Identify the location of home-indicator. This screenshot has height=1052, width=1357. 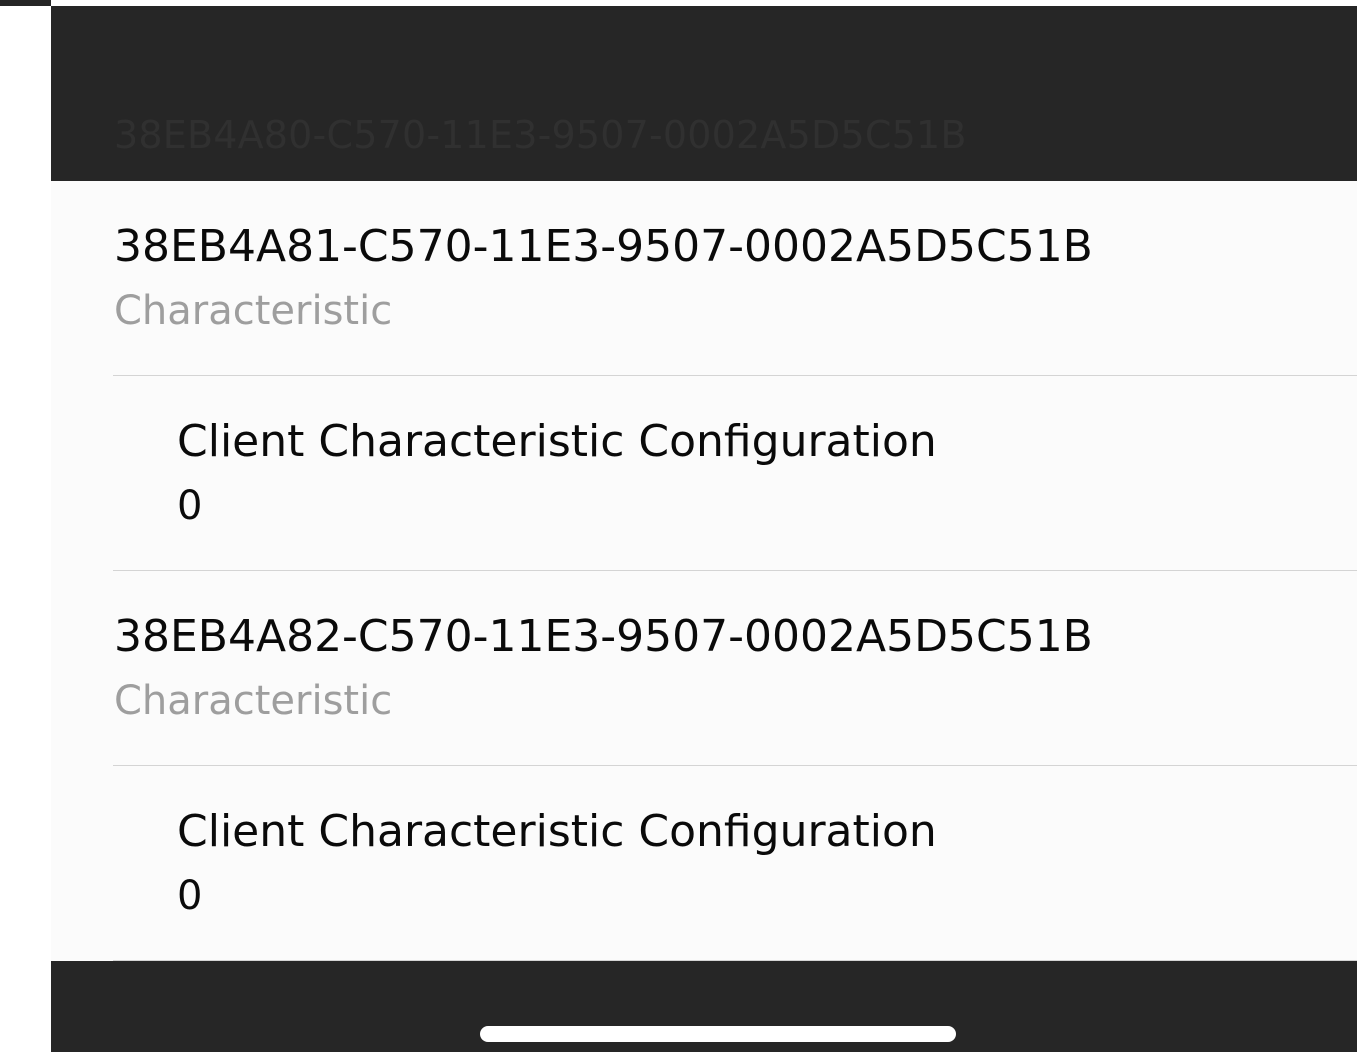
(718, 1034).